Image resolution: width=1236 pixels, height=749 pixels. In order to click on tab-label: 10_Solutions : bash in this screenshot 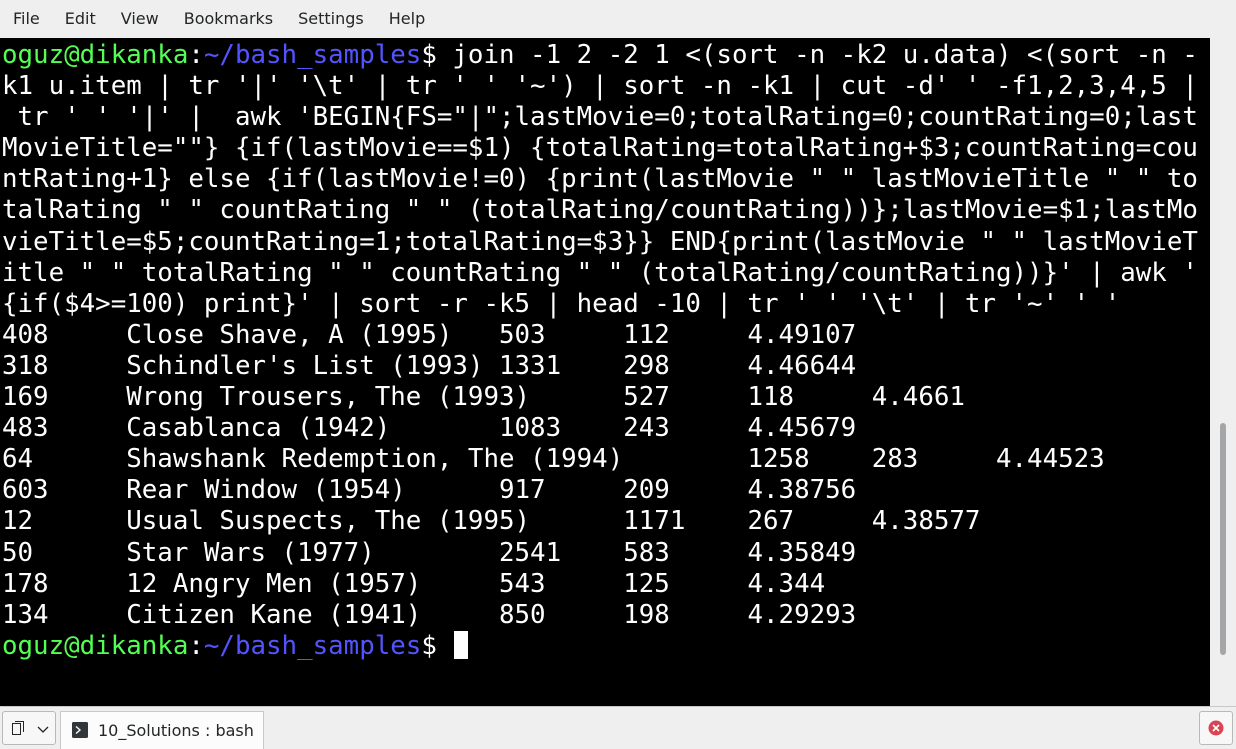, I will do `click(176, 730)`.